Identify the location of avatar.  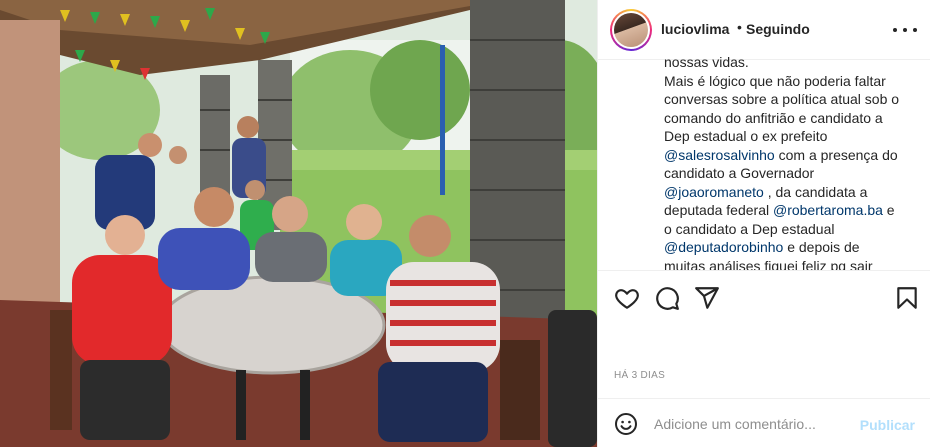
(631, 30).